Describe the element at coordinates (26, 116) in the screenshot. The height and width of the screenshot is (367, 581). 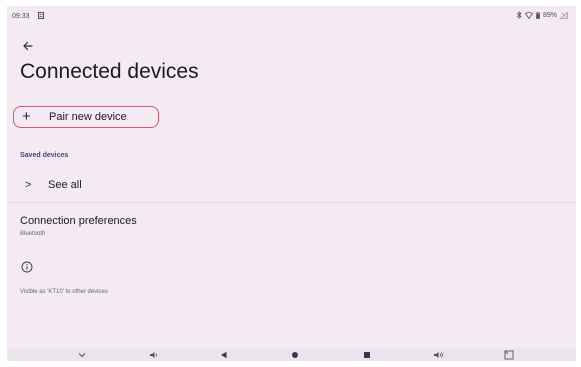
I see `plus-icon: +` at that location.